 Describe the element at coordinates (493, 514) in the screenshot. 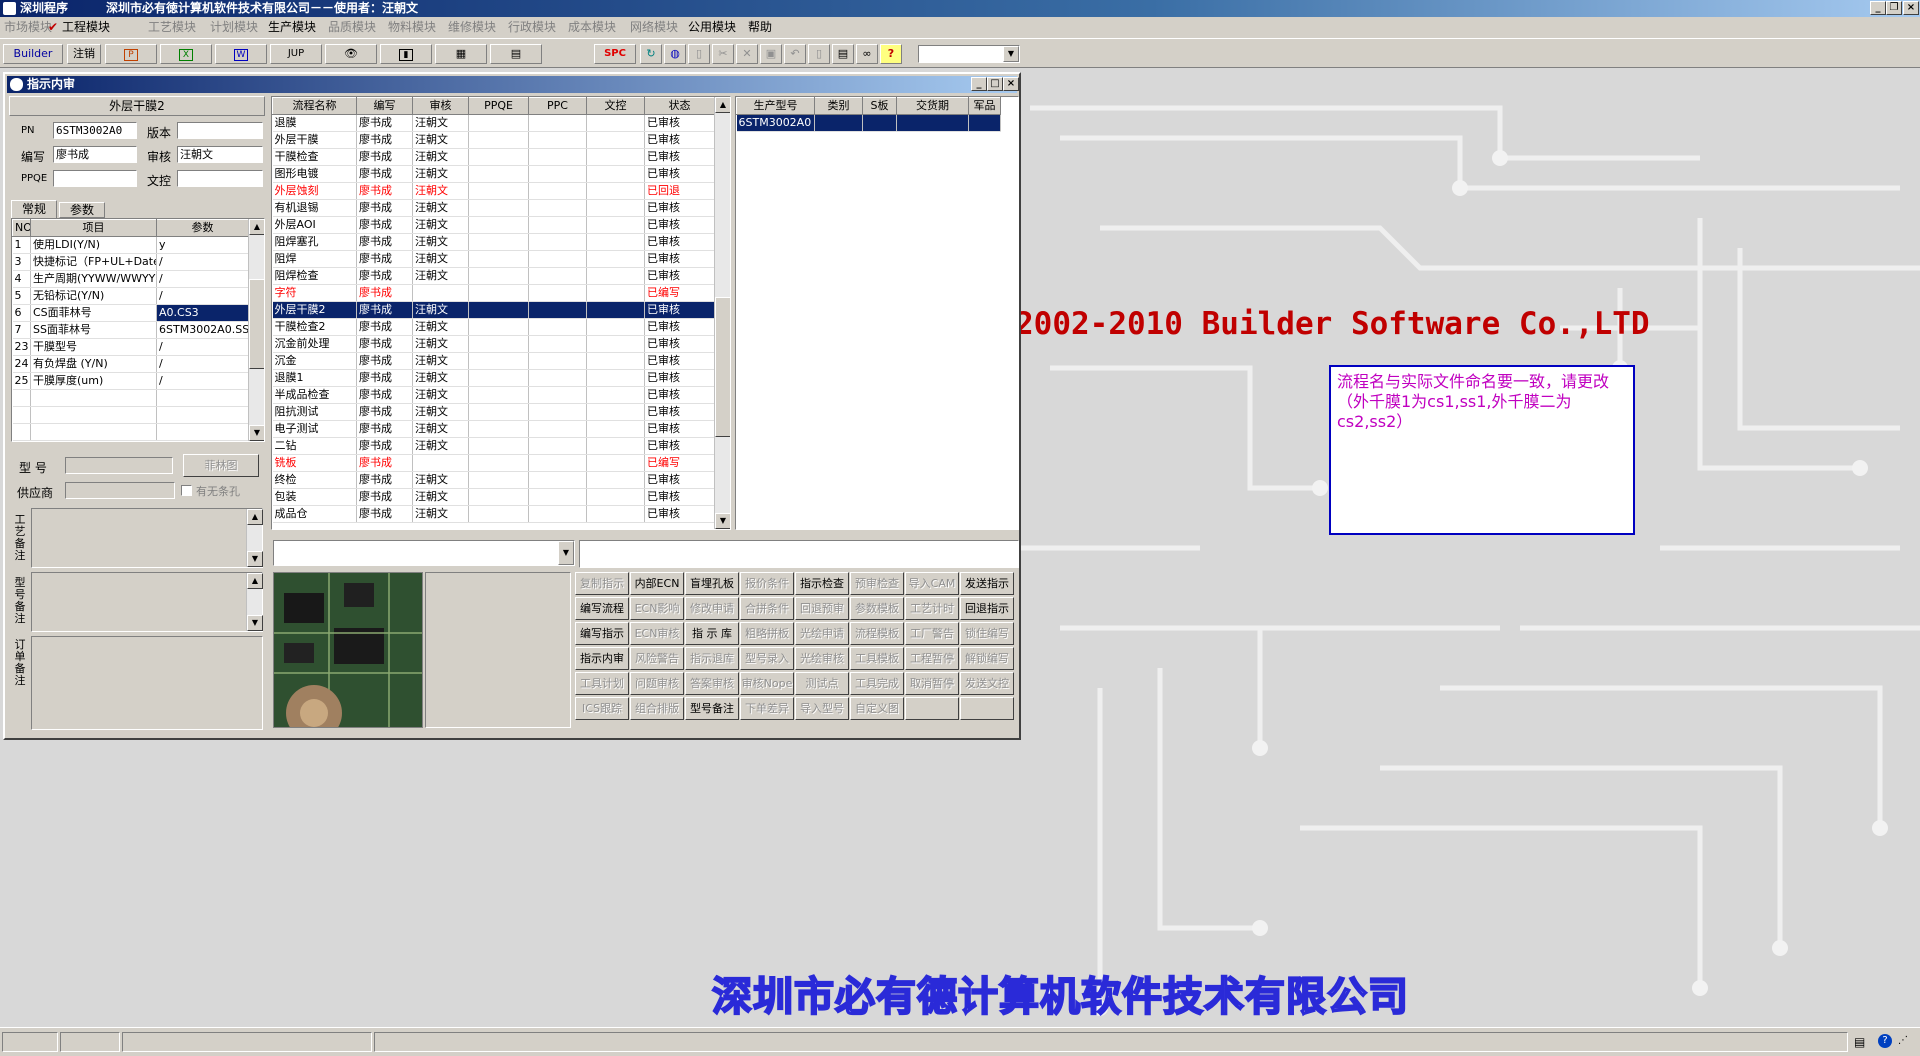

I see `flow-row: 成品仓 廖书成 汪朝文 已审核` at that location.